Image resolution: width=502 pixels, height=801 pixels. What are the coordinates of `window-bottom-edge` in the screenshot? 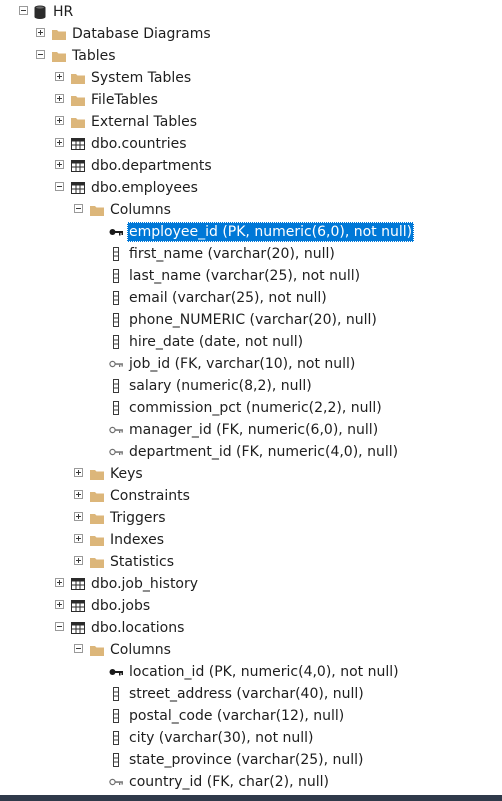 It's located at (251, 798).